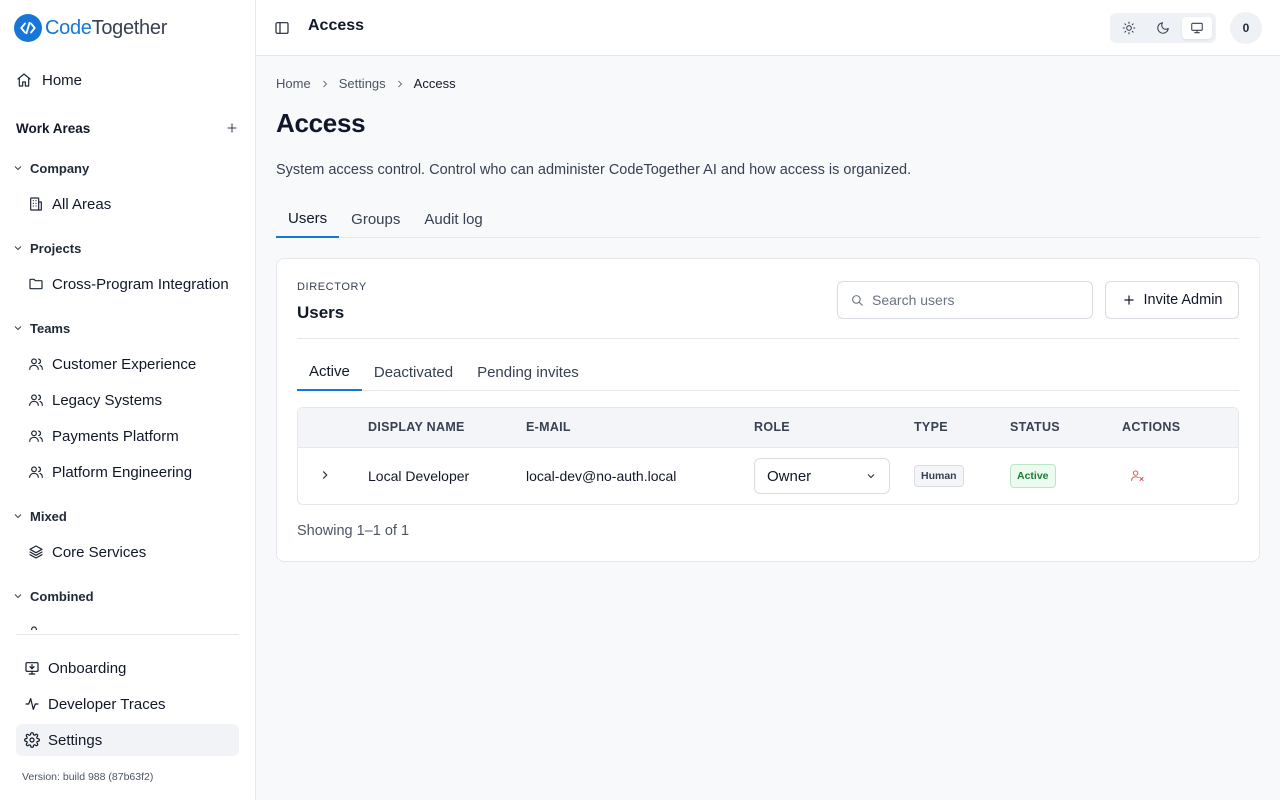 The width and height of the screenshot is (1280, 800). What do you see at coordinates (1183, 300) in the screenshot?
I see `invite-admin-label: Invite Admin` at bounding box center [1183, 300].